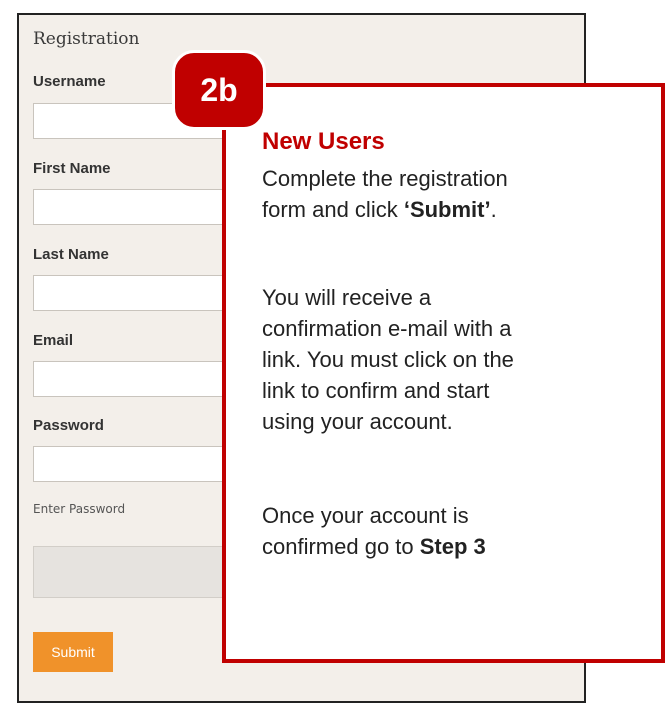 The height and width of the screenshot is (703, 670). I want to click on form-title: Registration, so click(86, 39).